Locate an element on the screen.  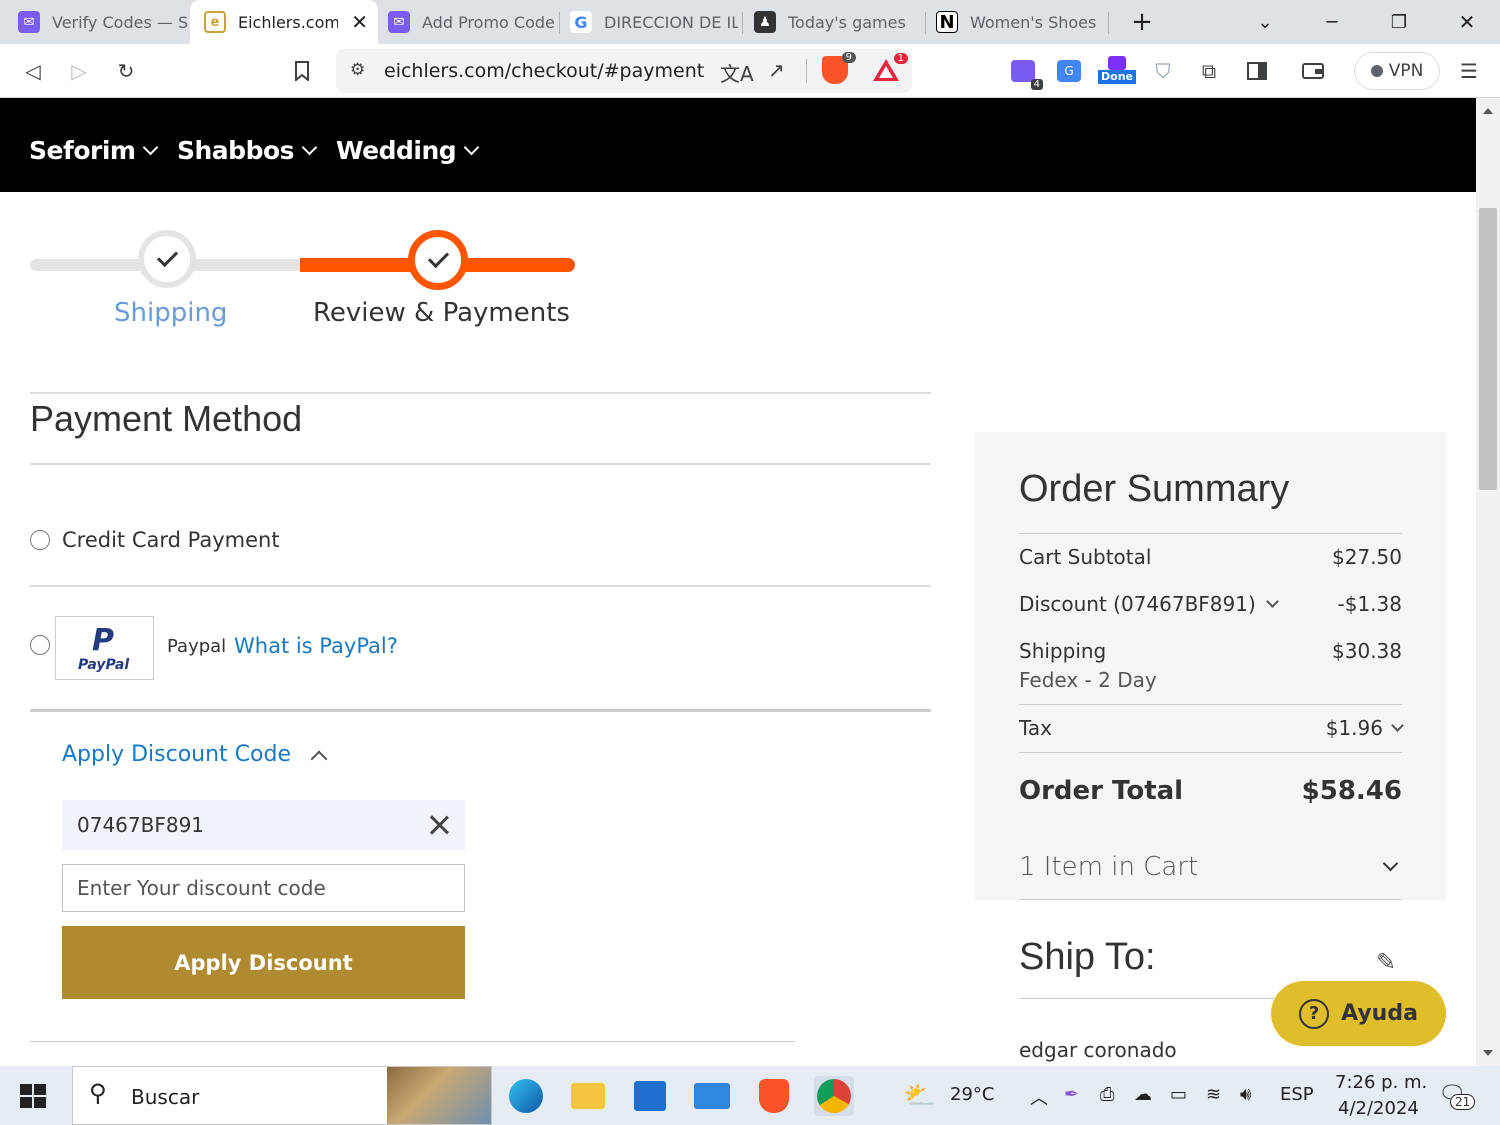
mail-app-icon is located at coordinates (712, 1096).